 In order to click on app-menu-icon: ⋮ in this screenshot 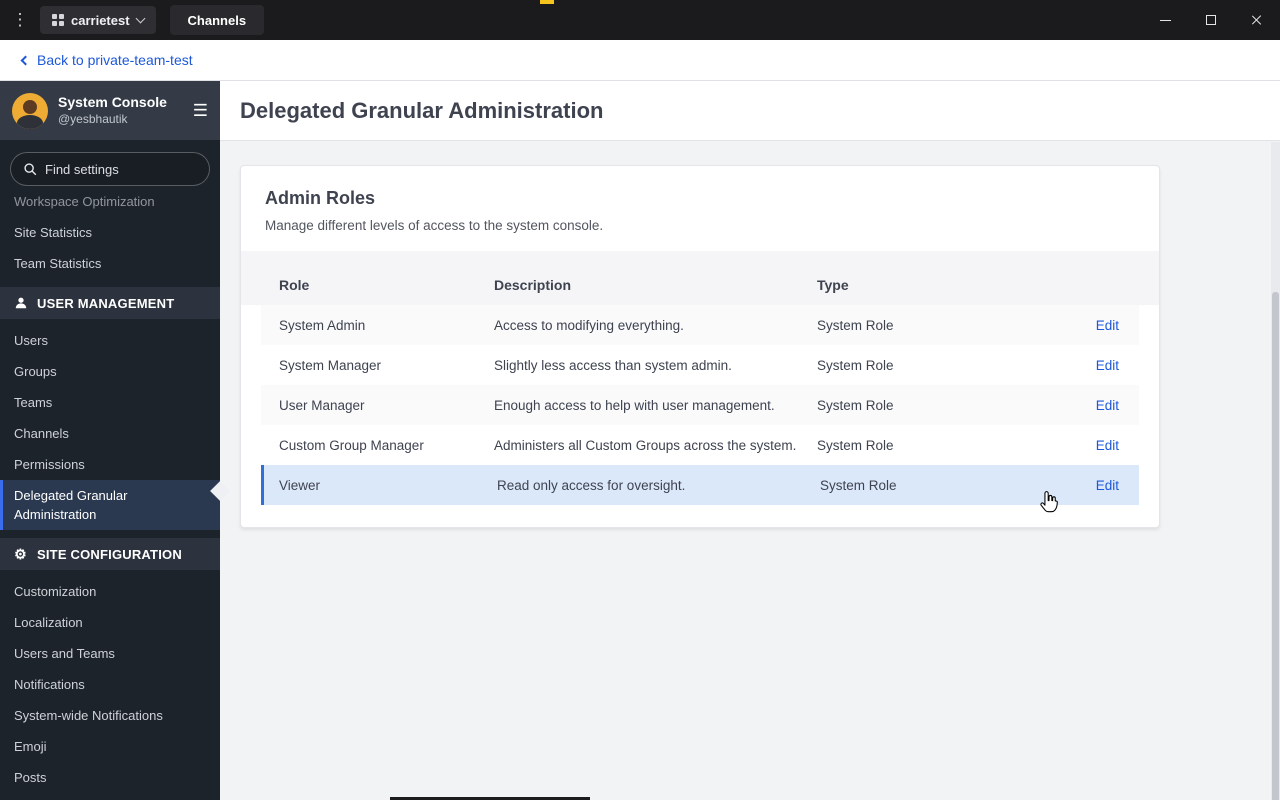, I will do `click(20, 20)`.